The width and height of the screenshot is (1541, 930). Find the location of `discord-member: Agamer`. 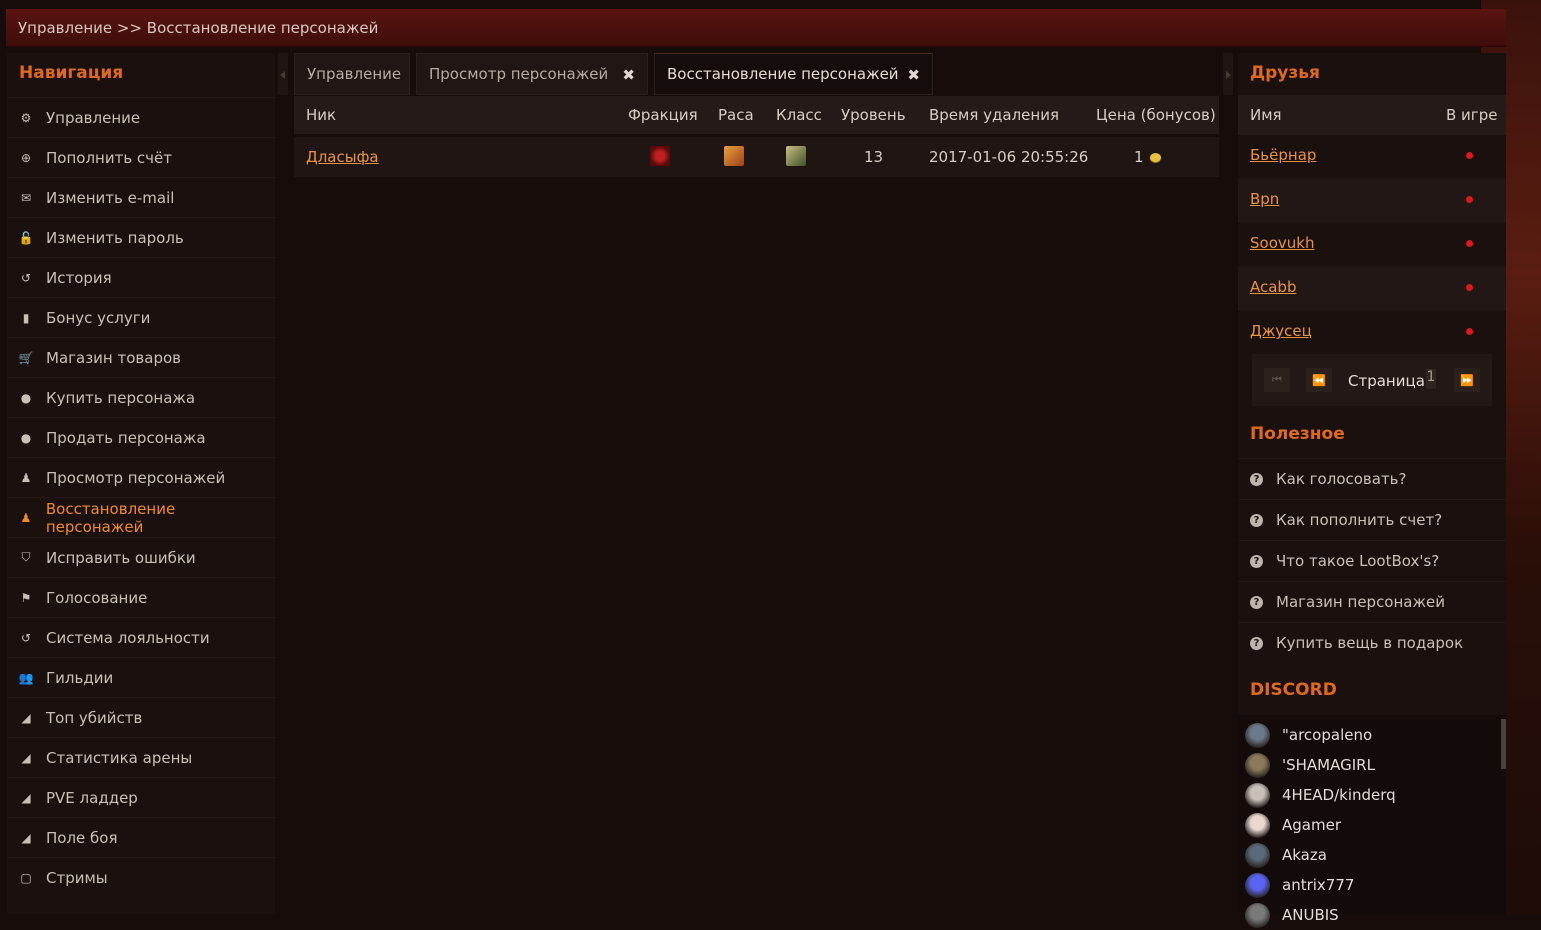

discord-member: Agamer is located at coordinates (1293, 825).